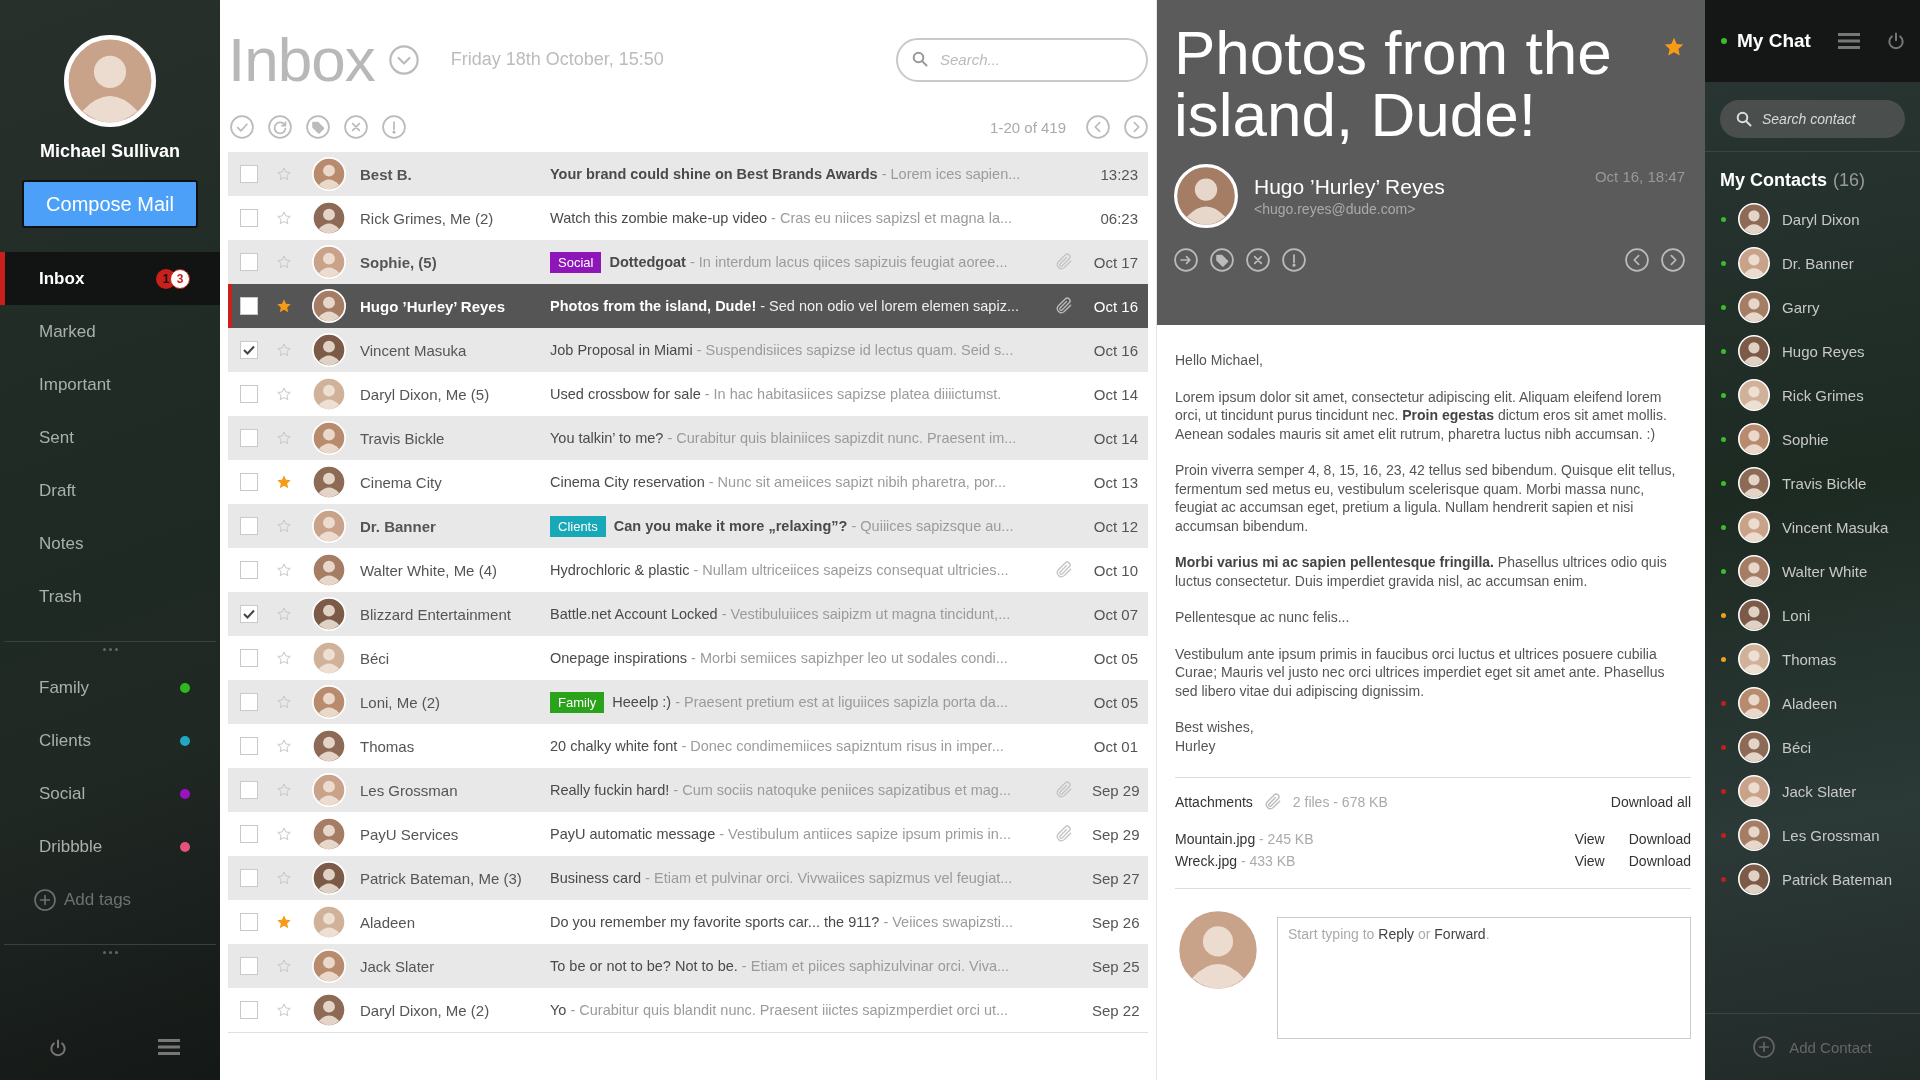 This screenshot has width=1920, height=1080. Describe the element at coordinates (688, 834) in the screenshot. I see `email-row: PayU Services PayU automatic message - Vestibulum antiices sapize ipsum primis in... Sep 29` at that location.